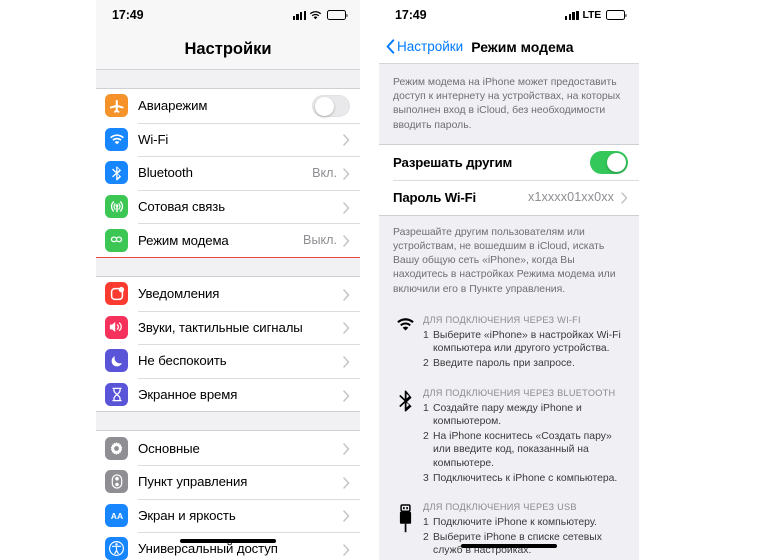  Describe the element at coordinates (524, 479) in the screenshot. I see `instruction-step: 3 Подключитесь к iPhone с компьютера.` at that location.